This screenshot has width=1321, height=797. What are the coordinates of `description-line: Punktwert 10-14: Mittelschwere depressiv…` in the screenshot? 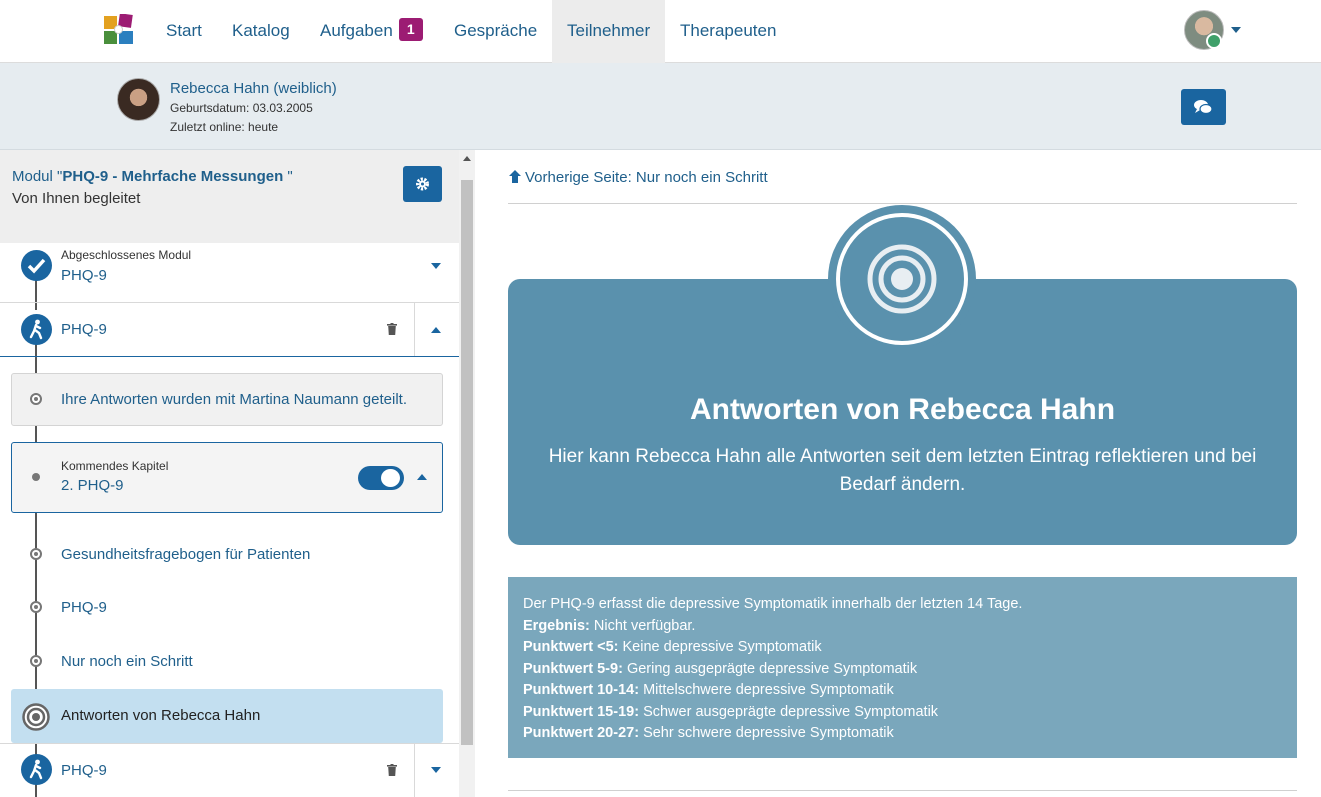 It's located at (902, 691).